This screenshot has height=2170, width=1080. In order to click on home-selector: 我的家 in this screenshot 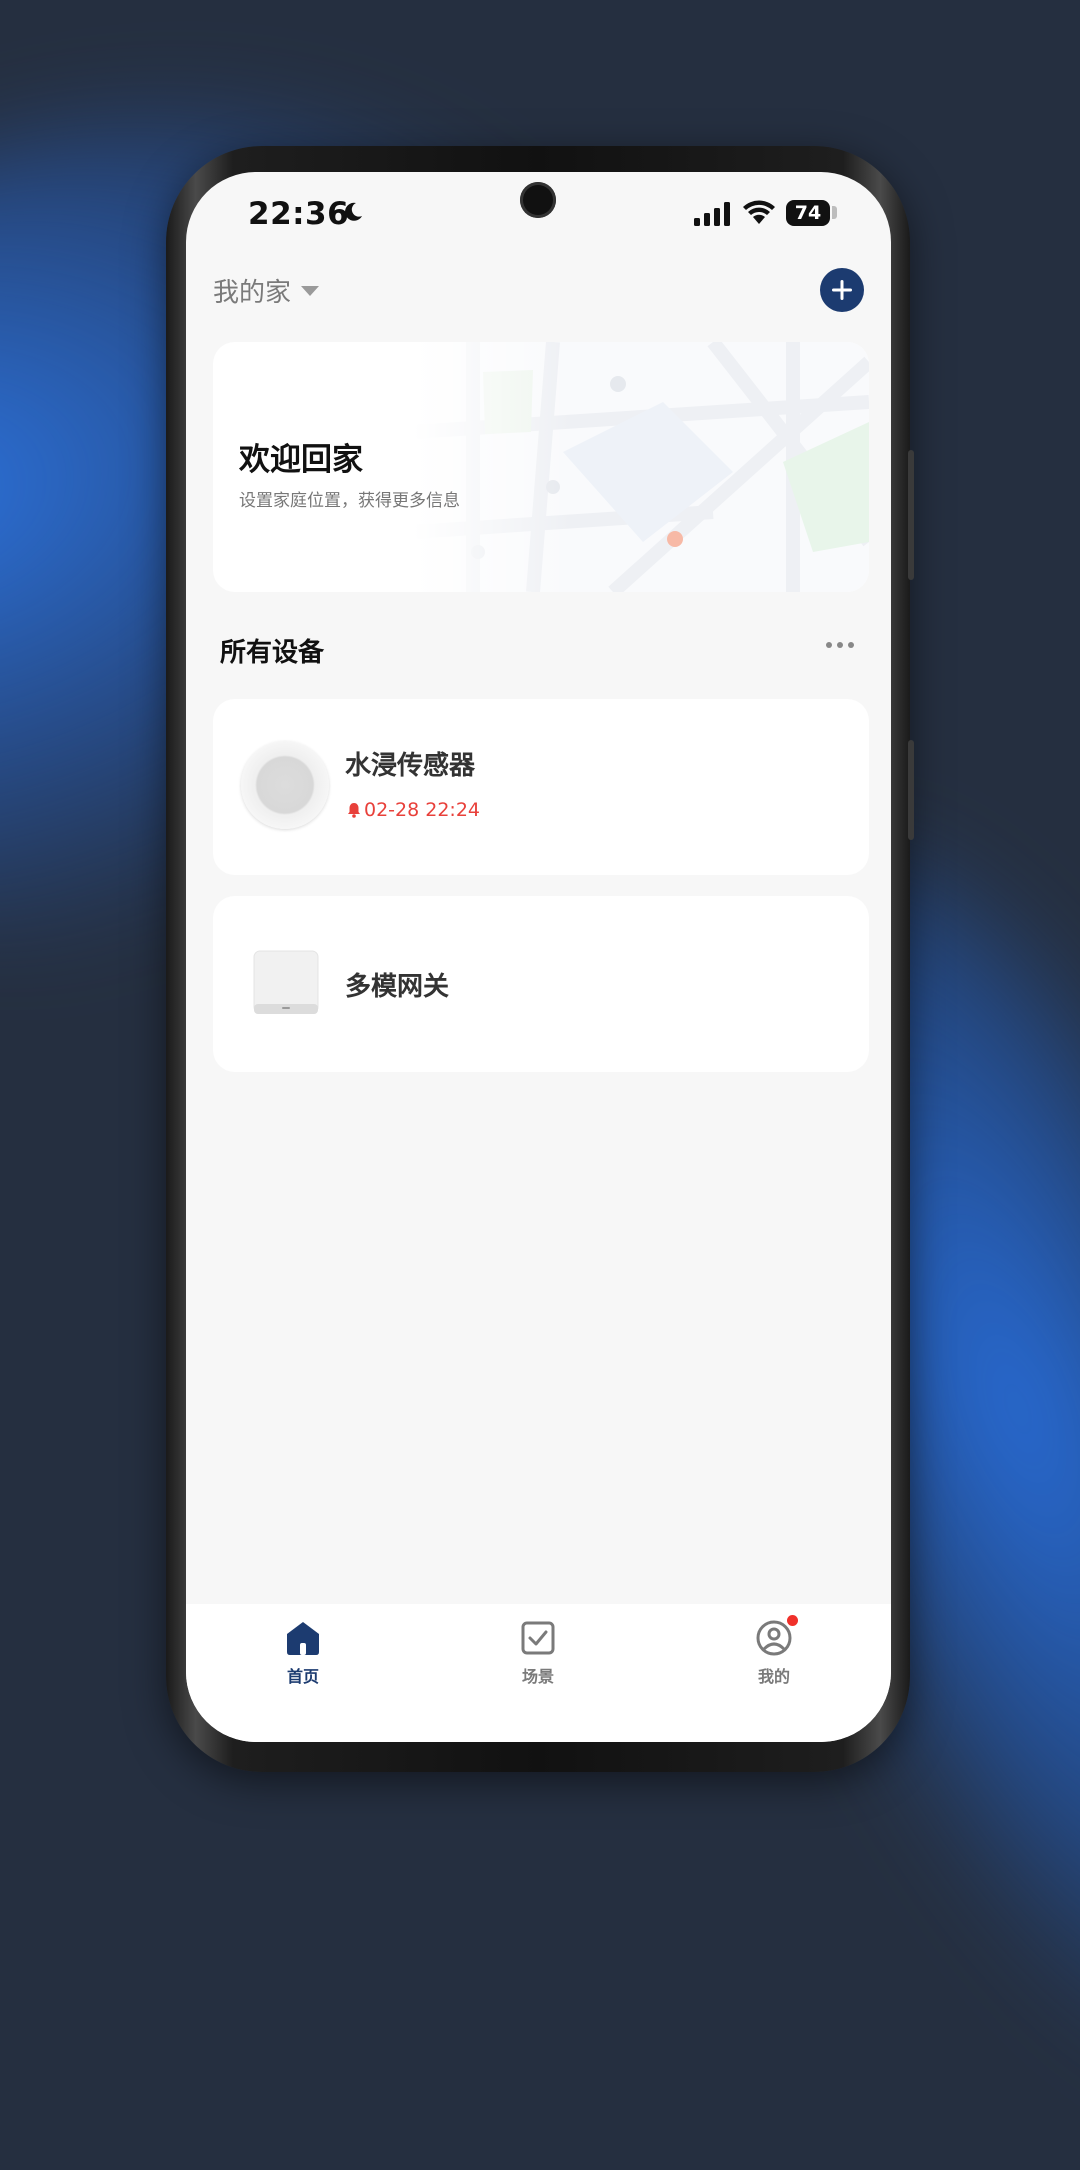, I will do `click(266, 290)`.